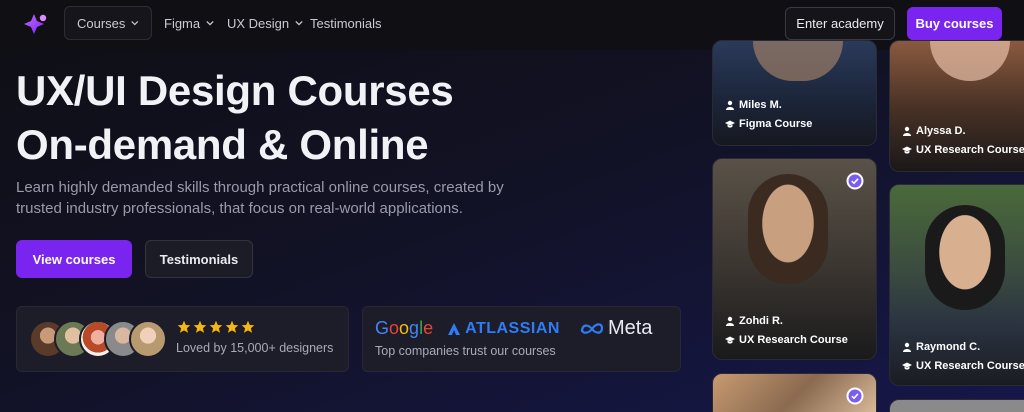 The height and width of the screenshot is (412, 1024). What do you see at coordinates (948, 347) in the screenshot?
I see `student-name-label: Raymond C.` at bounding box center [948, 347].